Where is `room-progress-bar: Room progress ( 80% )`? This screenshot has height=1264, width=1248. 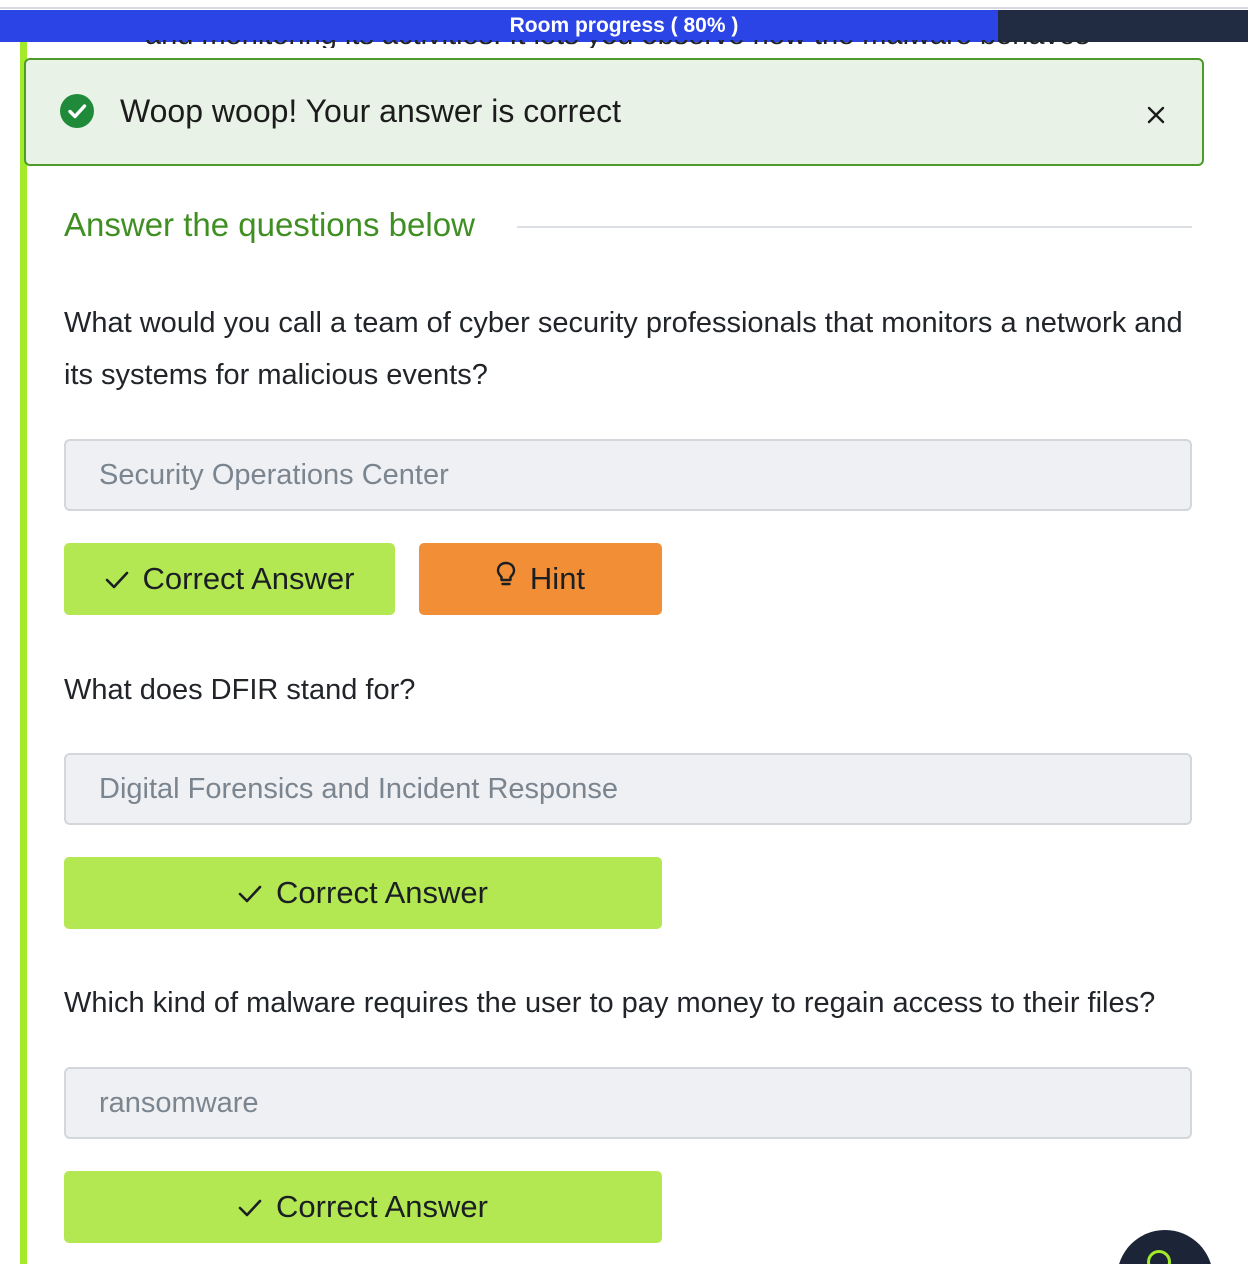 room-progress-bar: Room progress ( 80% ) is located at coordinates (624, 26).